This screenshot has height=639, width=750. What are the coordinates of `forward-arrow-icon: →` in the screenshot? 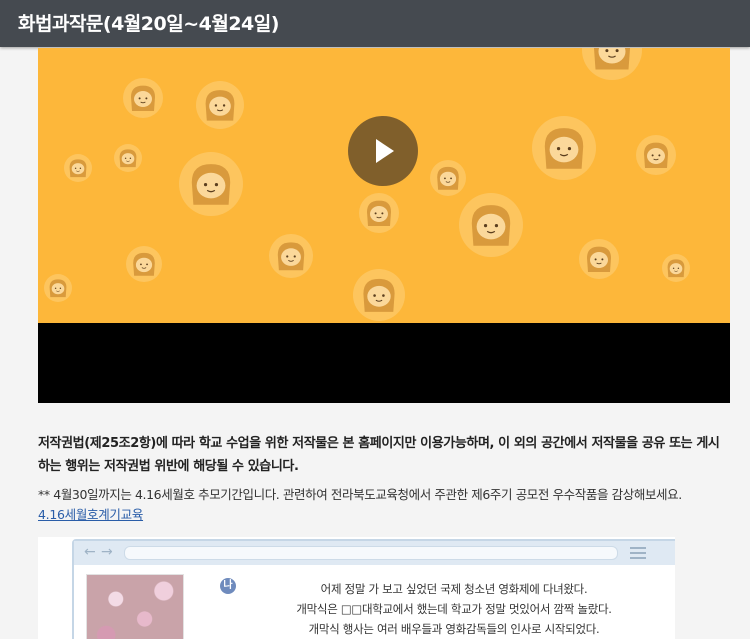 It's located at (107, 552).